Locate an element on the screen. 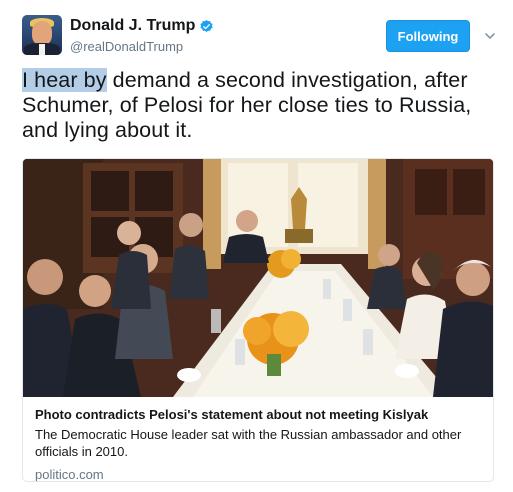 This screenshot has width=513, height=492. following-button: Following is located at coordinates (428, 36).